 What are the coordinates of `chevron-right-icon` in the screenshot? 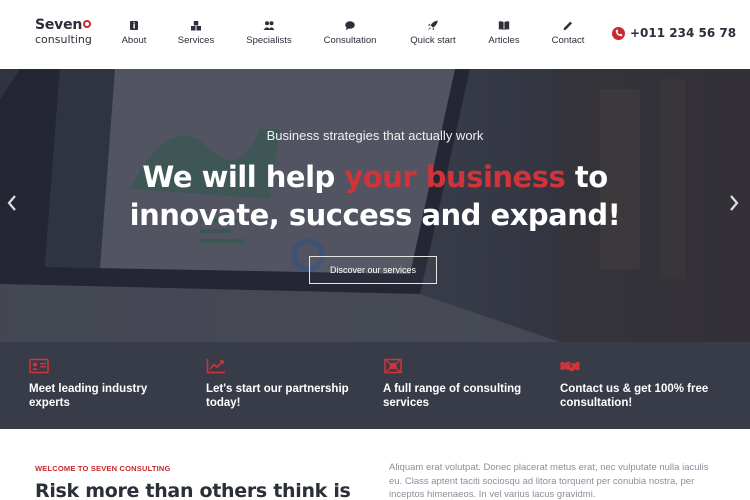 It's located at (734, 203).